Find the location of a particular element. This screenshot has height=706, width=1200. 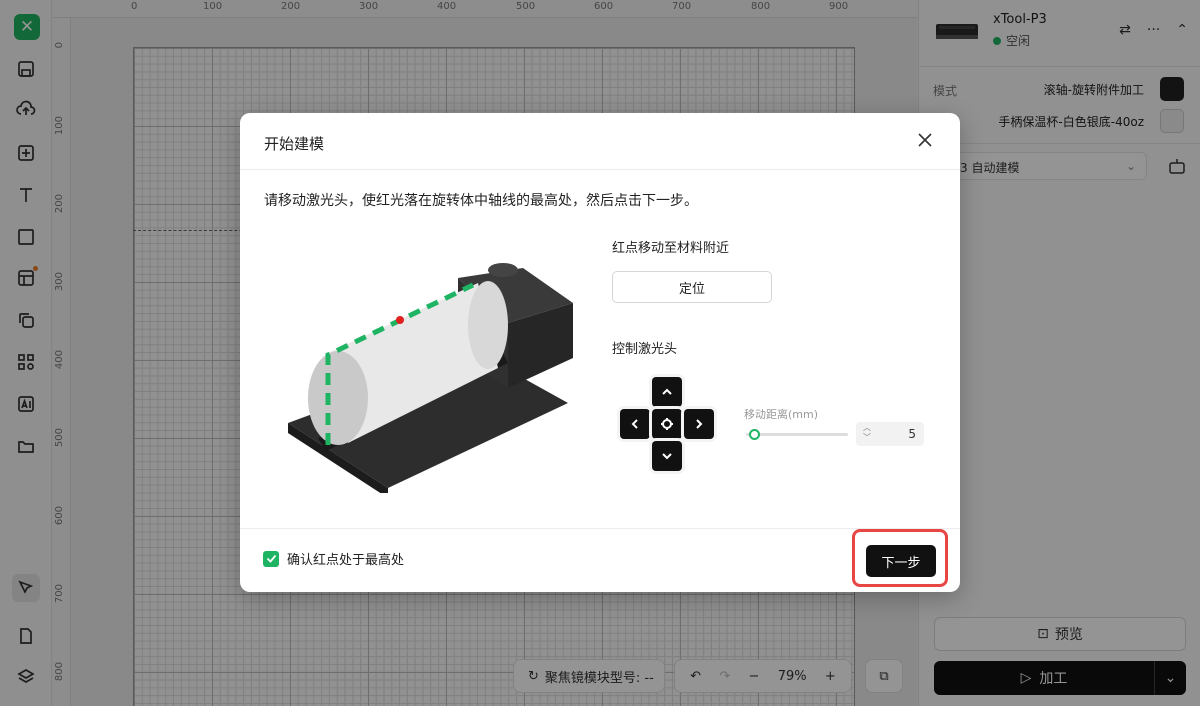

move-distance-slider is located at coordinates (797, 434).